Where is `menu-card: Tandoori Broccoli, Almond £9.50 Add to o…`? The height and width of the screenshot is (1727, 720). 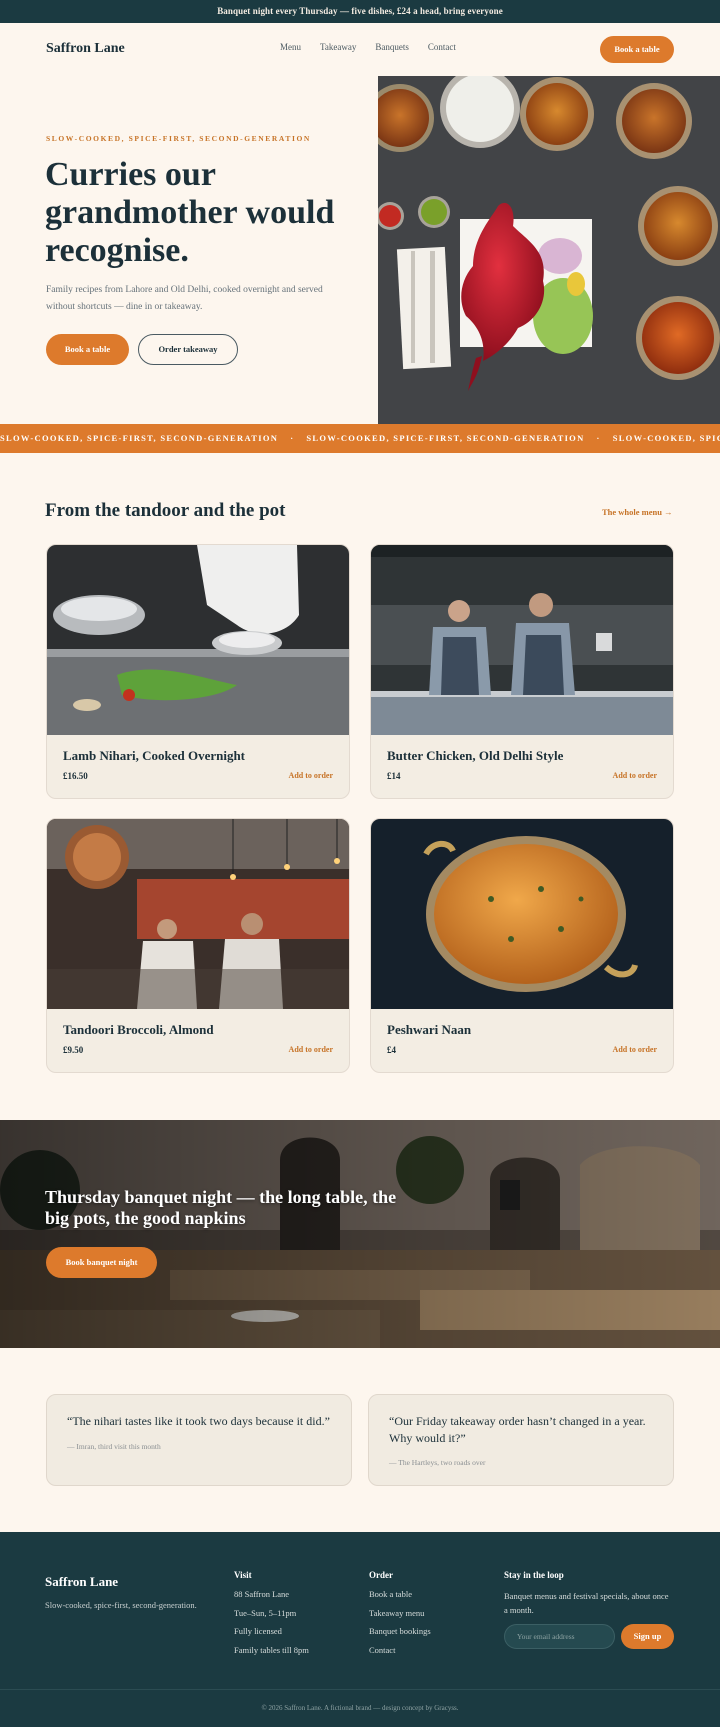 menu-card: Tandoori Broccoli, Almond £9.50 Add to o… is located at coordinates (198, 945).